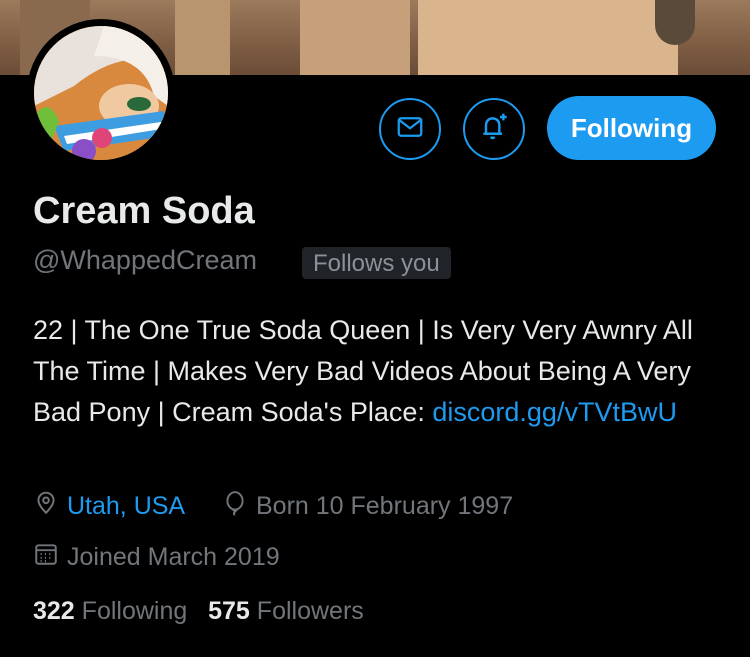  I want to click on bell-plus-icon, so click(494, 129).